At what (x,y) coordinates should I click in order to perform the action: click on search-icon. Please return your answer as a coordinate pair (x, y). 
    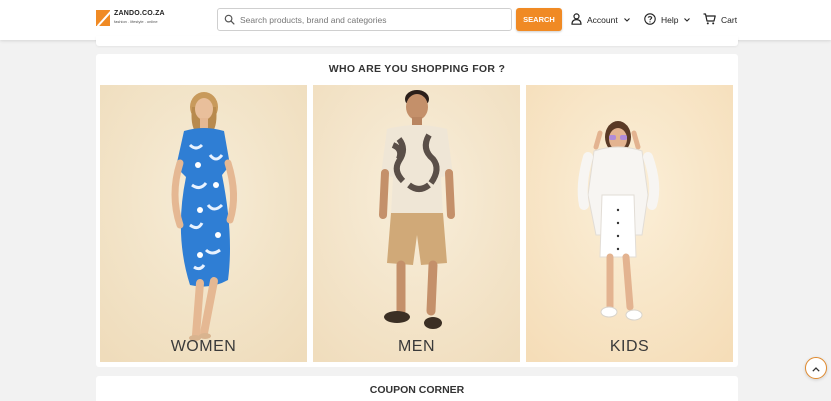
    Looking at the image, I should click on (229, 19).